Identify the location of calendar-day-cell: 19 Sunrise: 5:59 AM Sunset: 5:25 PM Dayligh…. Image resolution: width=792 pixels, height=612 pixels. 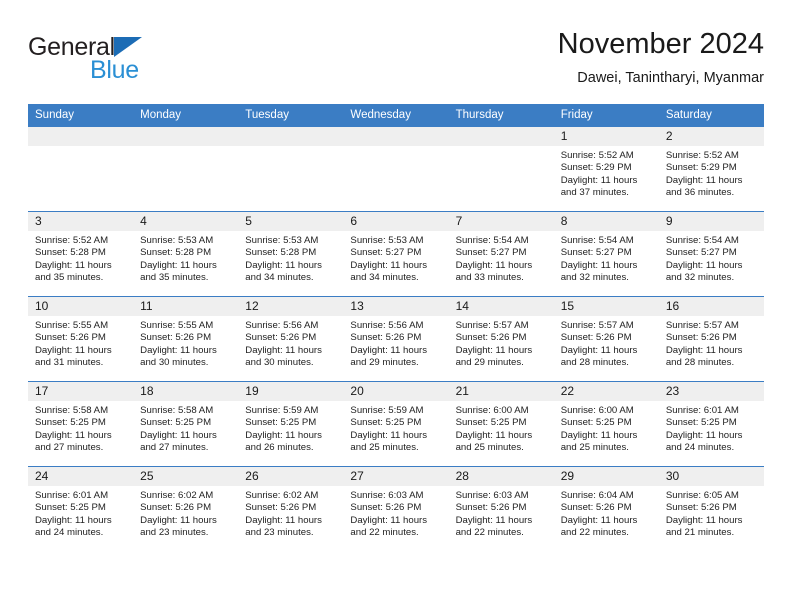
(291, 424).